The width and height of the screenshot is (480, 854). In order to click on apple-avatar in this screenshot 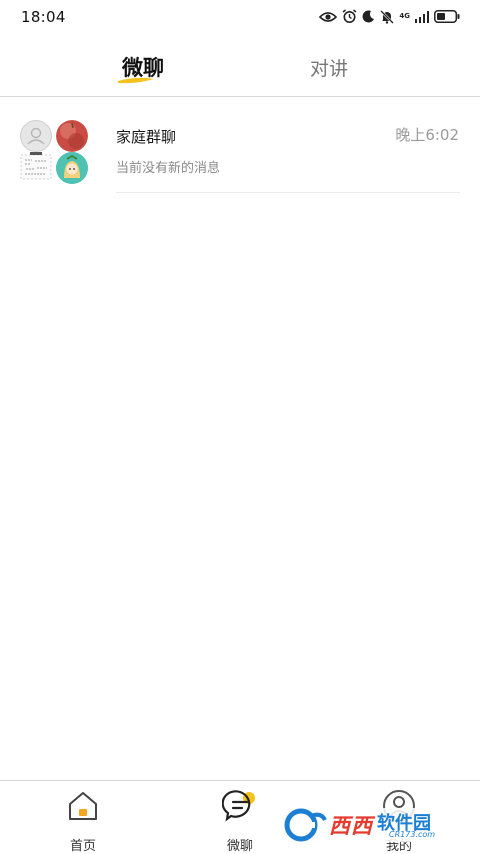, I will do `click(72, 136)`.